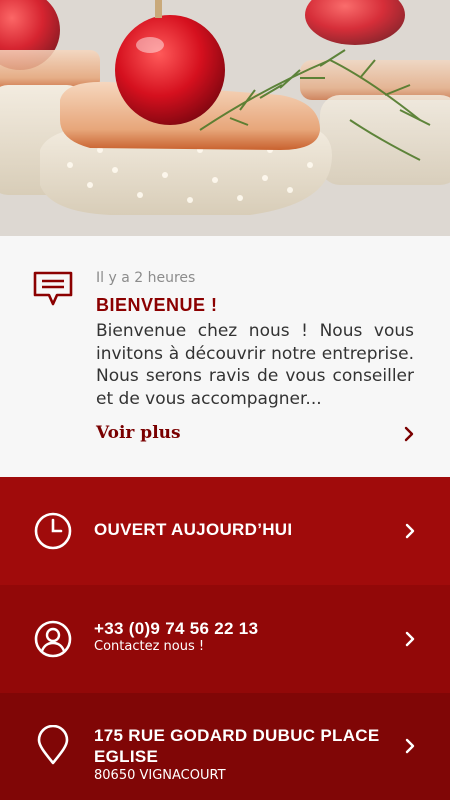  What do you see at coordinates (53, 639) in the screenshot?
I see `user-icon` at bounding box center [53, 639].